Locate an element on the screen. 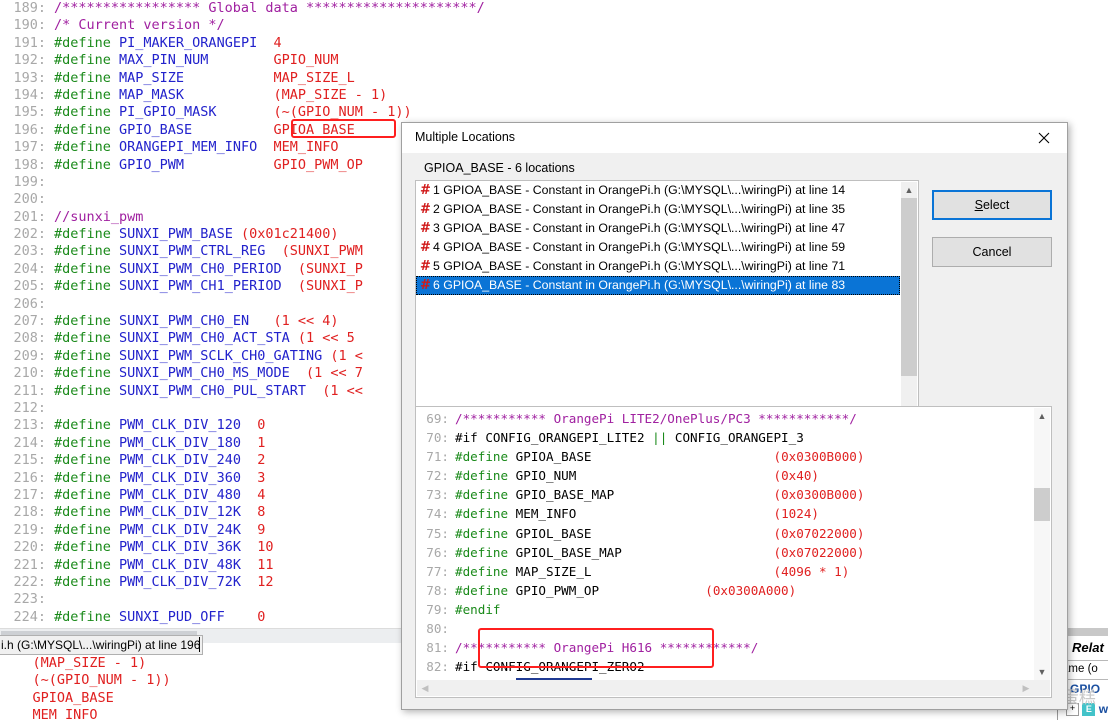  code-token: GPIO_NUM is located at coordinates (546, 476).